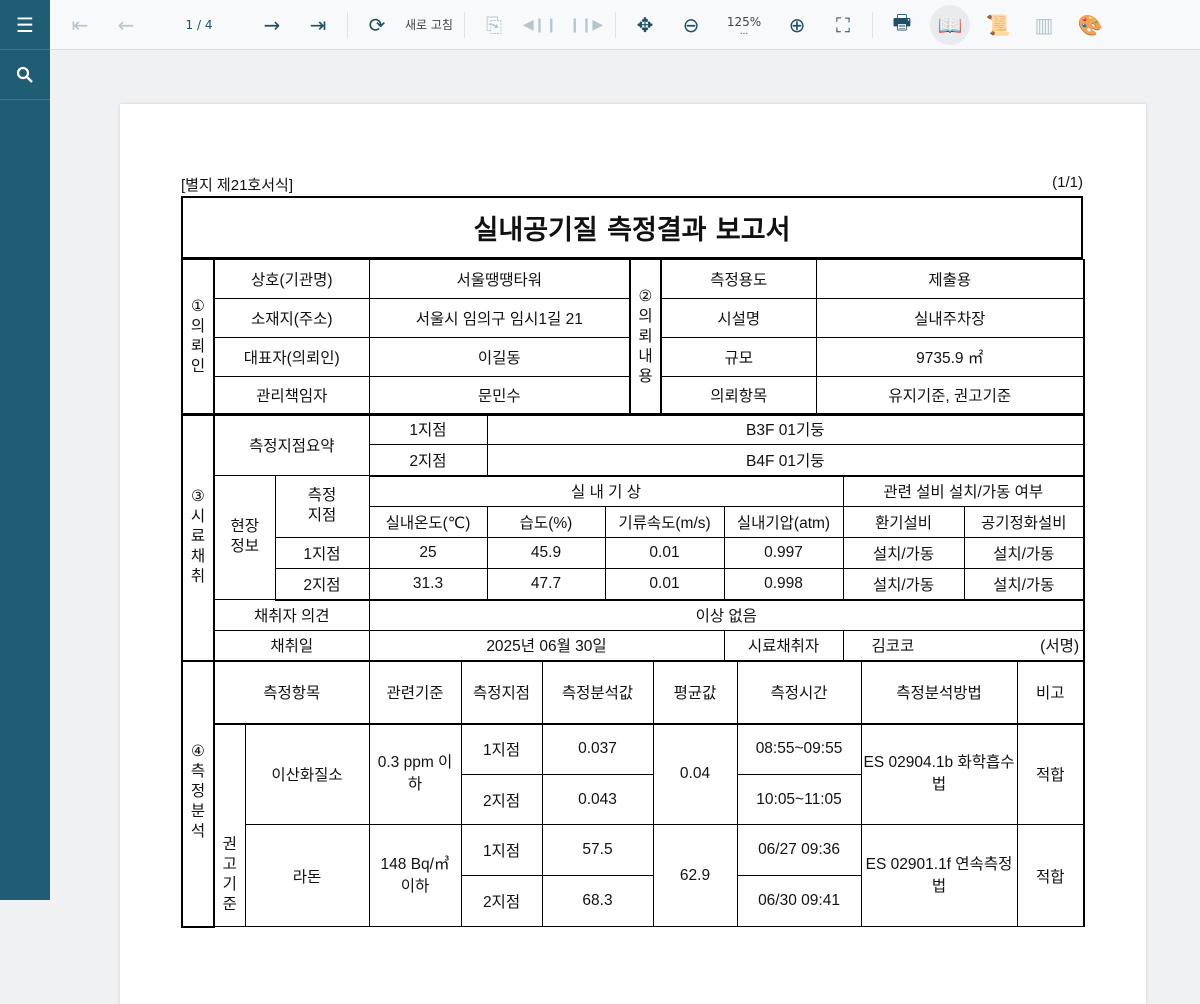  I want to click on sampling-section-label: ③시료채취, so click(198, 536).